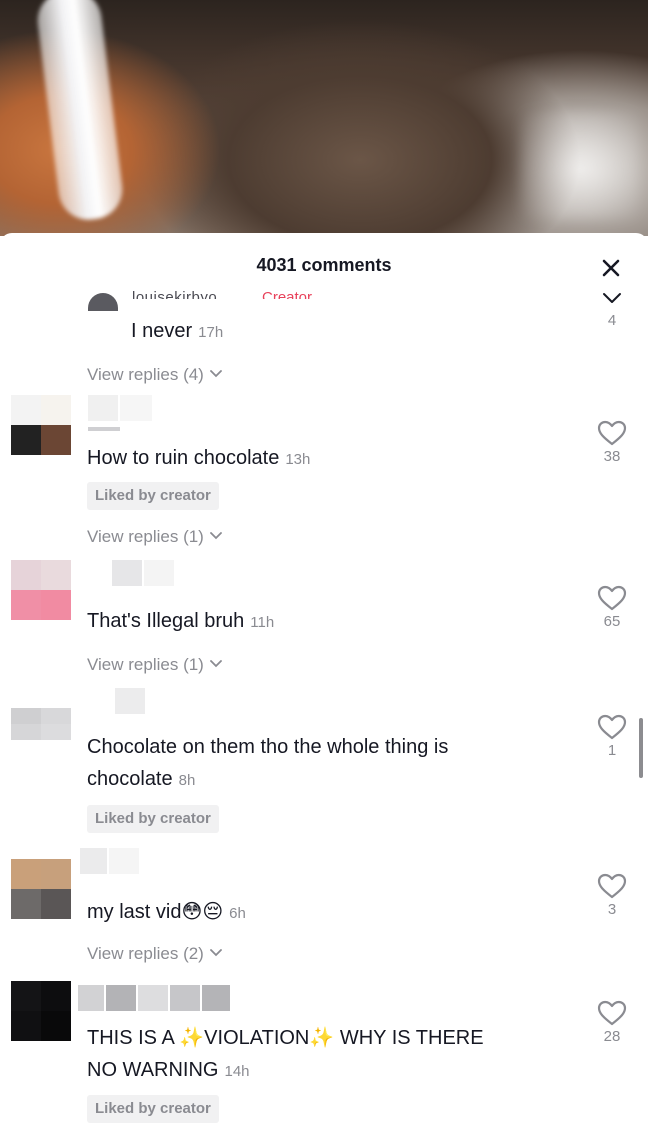 This screenshot has height=1137, width=648. What do you see at coordinates (287, 294) in the screenshot?
I see `creator-badge: Creator` at bounding box center [287, 294].